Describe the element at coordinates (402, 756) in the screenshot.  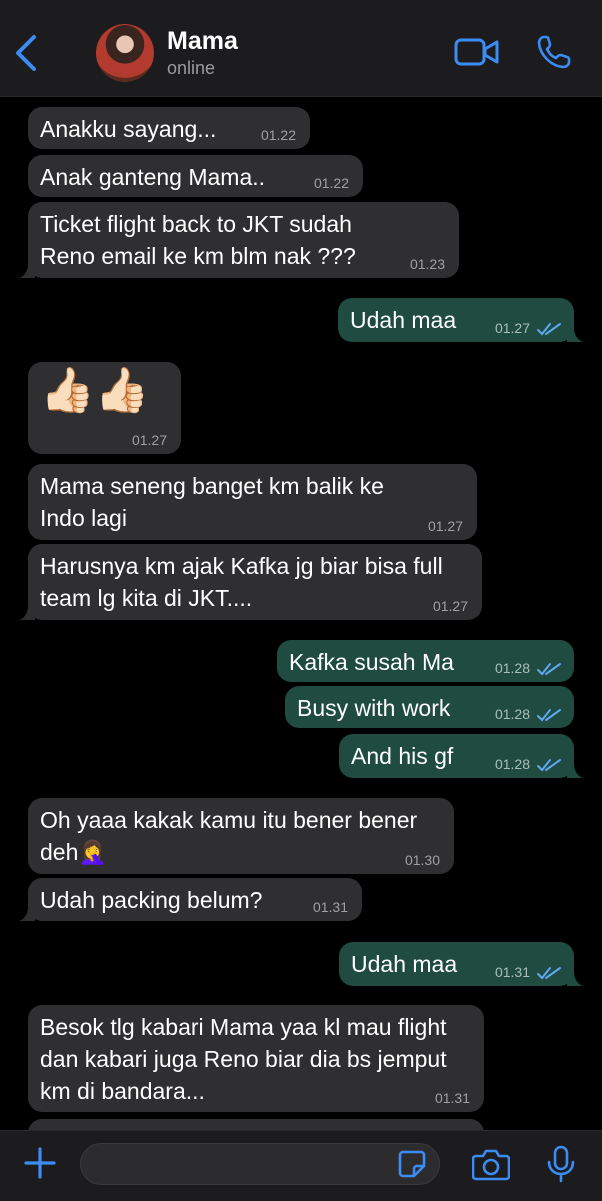
I see `message-text: And his gf` at that location.